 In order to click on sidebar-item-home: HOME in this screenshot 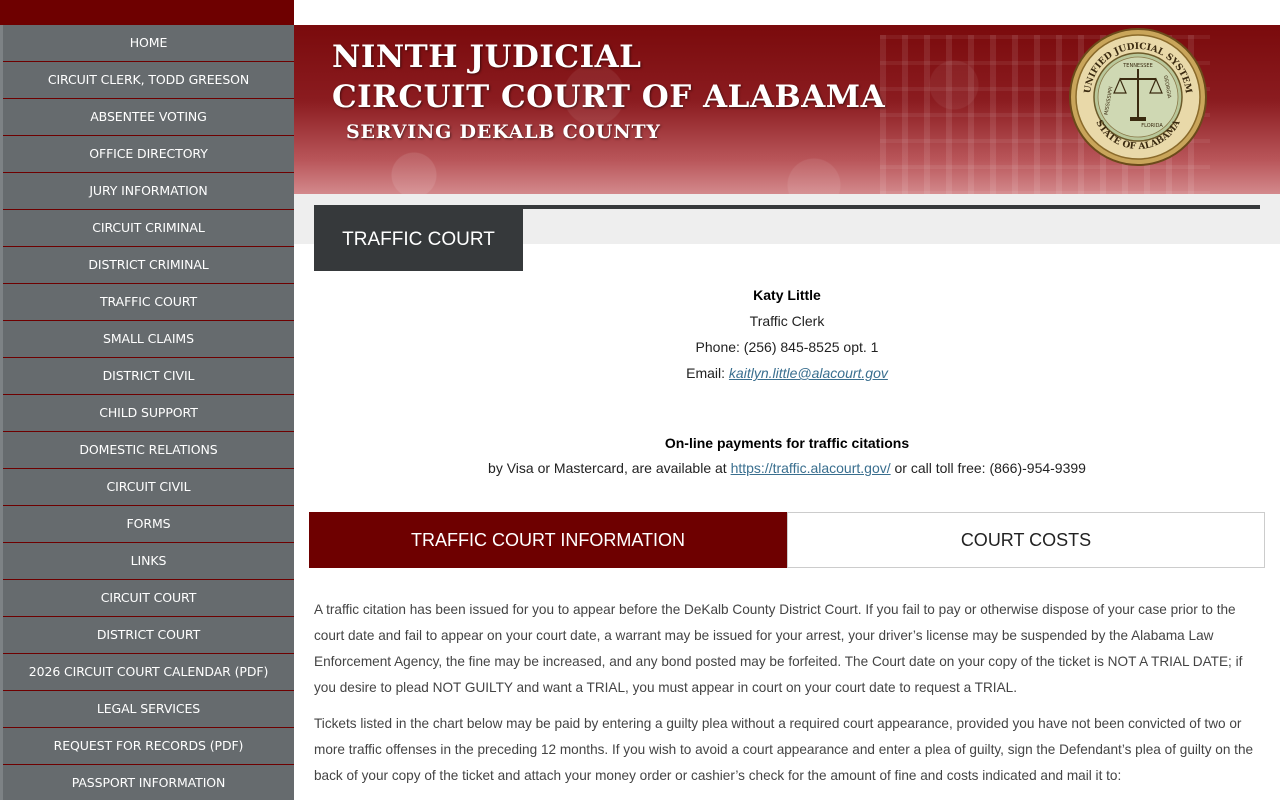, I will do `click(147, 43)`.